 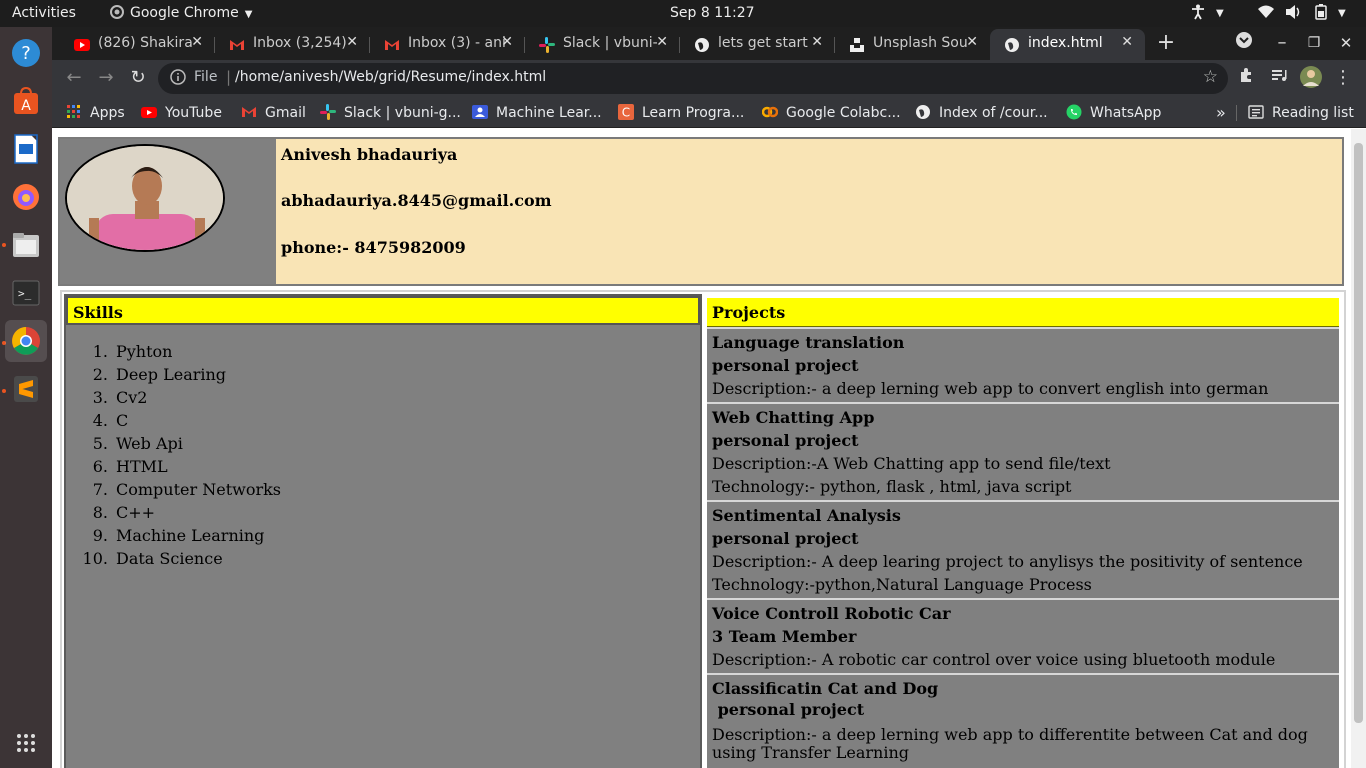 I want to click on help-icon: ?, so click(x=26, y=53).